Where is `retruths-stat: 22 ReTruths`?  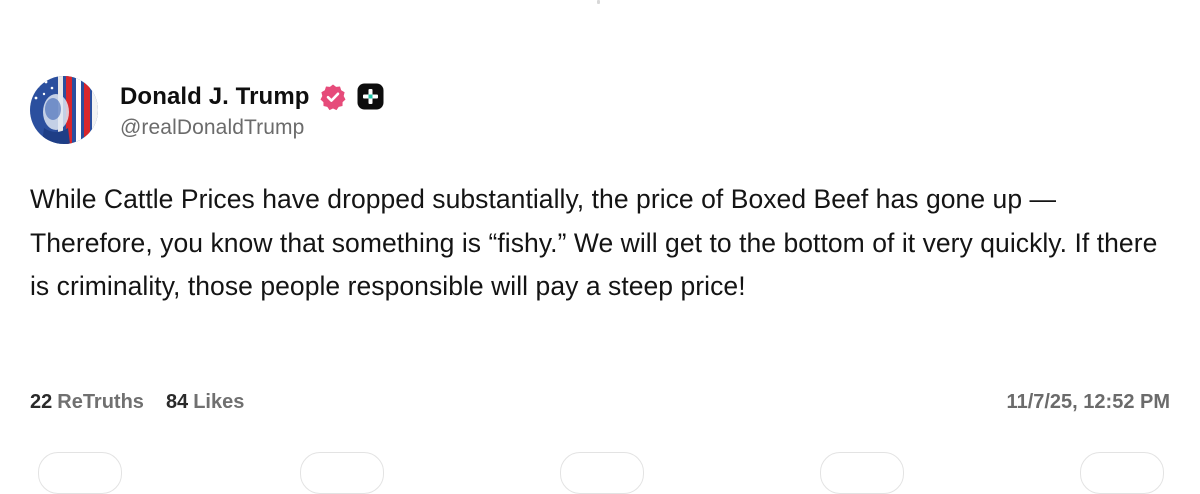 retruths-stat: 22 ReTruths is located at coordinates (87, 402).